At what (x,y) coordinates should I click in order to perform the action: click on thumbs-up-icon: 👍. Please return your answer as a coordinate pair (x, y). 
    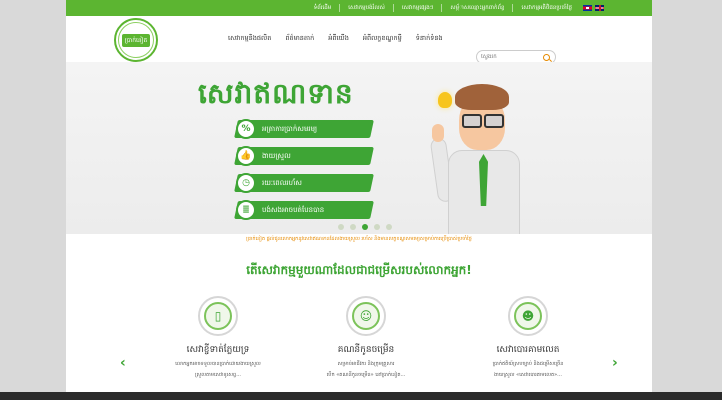
    Looking at the image, I should click on (246, 156).